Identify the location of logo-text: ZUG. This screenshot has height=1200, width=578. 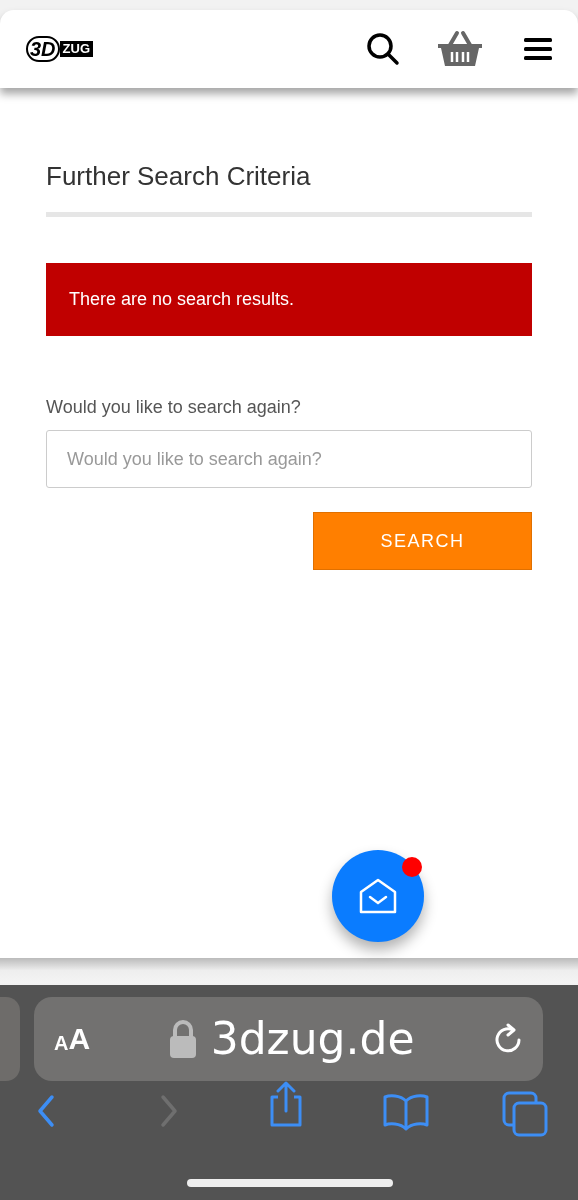
(76, 49).